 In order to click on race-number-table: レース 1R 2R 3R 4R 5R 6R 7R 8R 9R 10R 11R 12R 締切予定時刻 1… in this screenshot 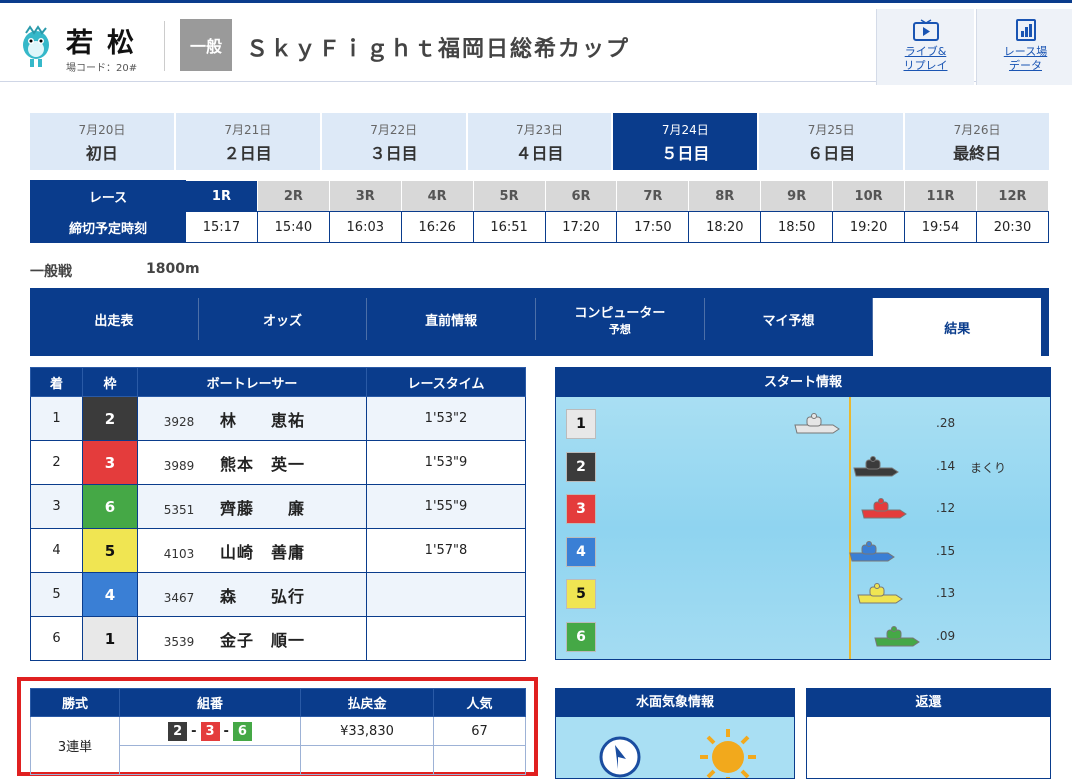, I will do `click(540, 211)`.